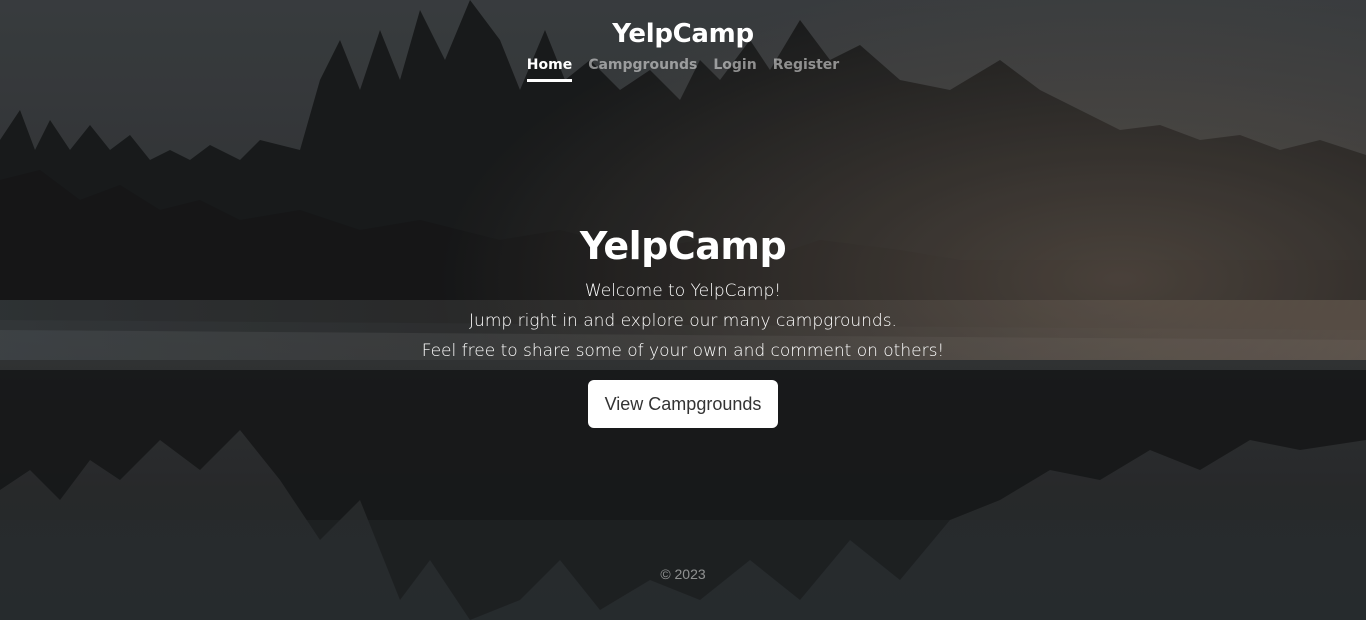 Image resolution: width=1366 pixels, height=620 pixels. Describe the element at coordinates (683, 34) in the screenshot. I see `brand-title: YelpCamp` at that location.